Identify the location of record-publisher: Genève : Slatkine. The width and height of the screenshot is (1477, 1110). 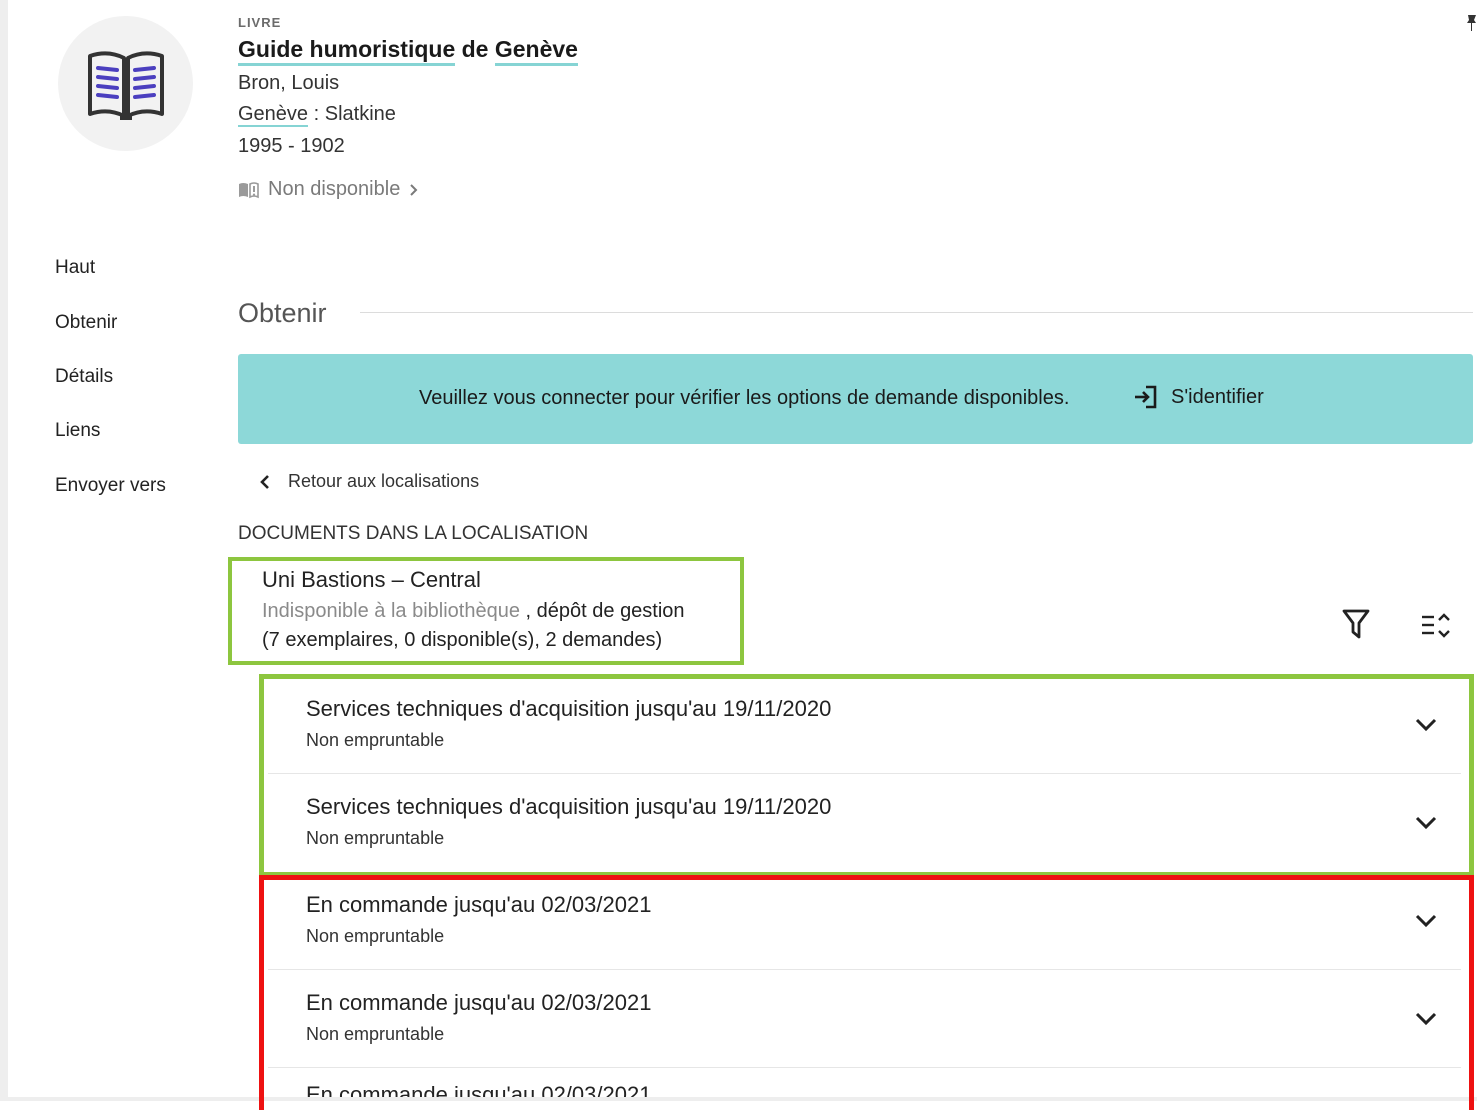
(317, 115).